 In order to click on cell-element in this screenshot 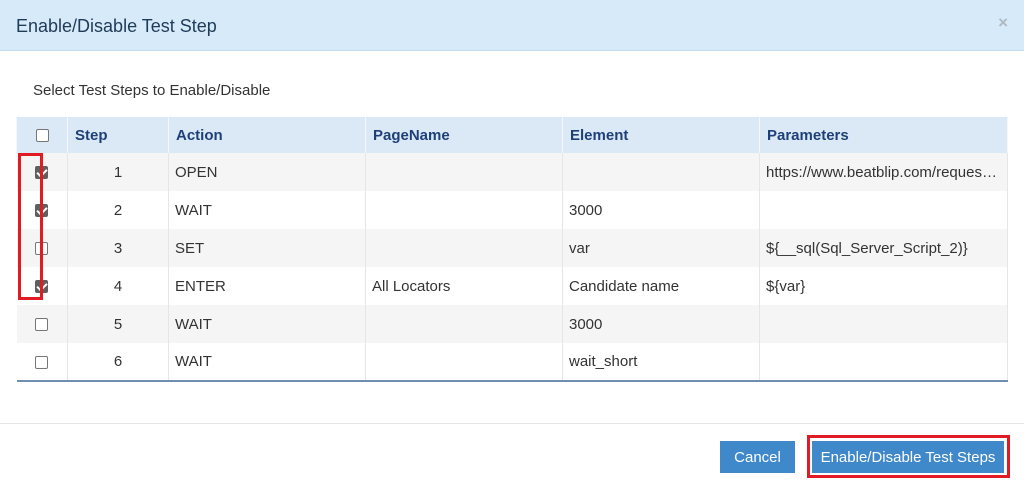, I will do `click(661, 172)`.